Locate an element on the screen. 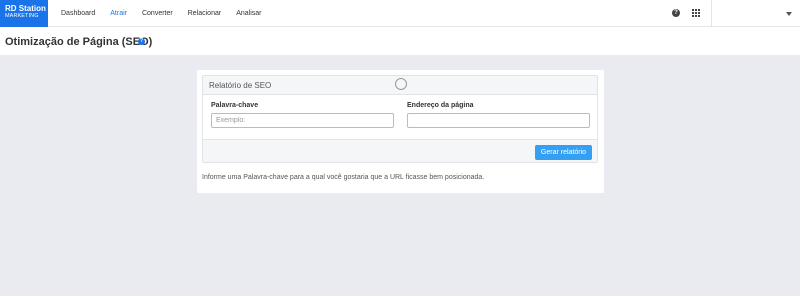 The height and width of the screenshot is (296, 800). title-help-icon: ? is located at coordinates (141, 41).